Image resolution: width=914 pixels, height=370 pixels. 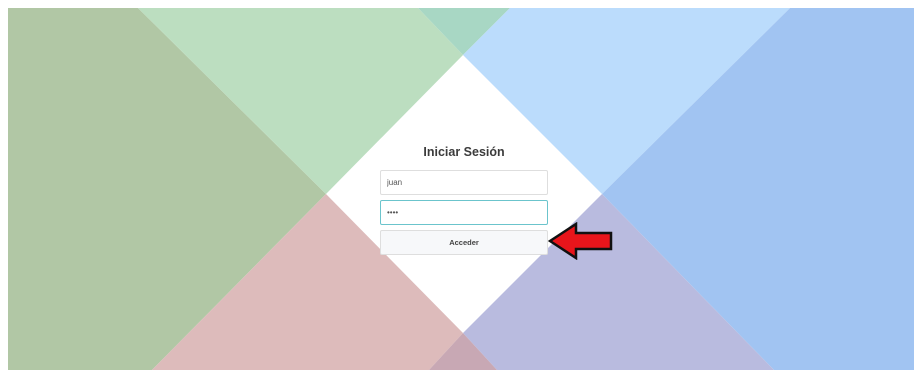 What do you see at coordinates (464, 182) in the screenshot?
I see `username-input` at bounding box center [464, 182].